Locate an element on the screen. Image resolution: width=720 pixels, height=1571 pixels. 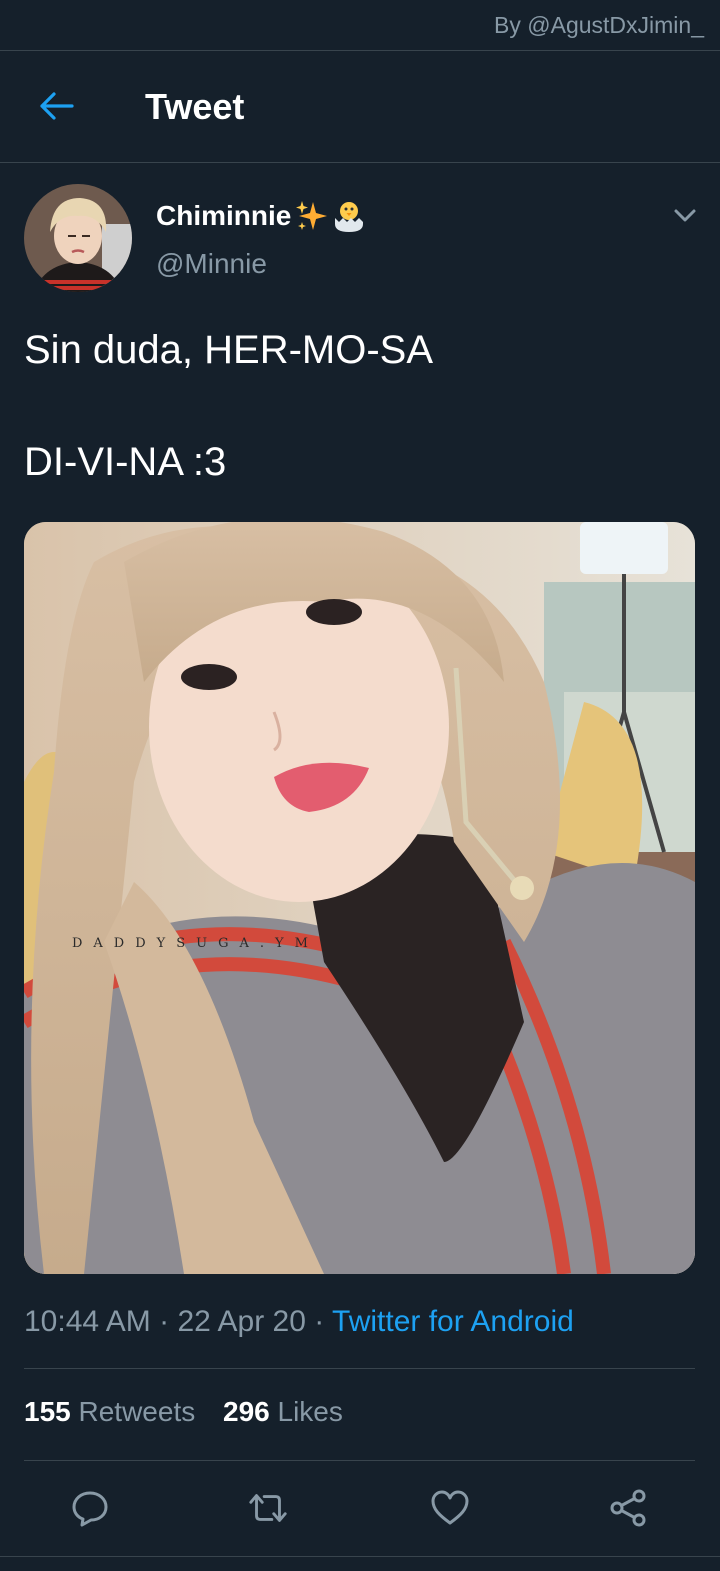
tweet-source-link: Twitter for Android is located at coordinates (453, 1321).